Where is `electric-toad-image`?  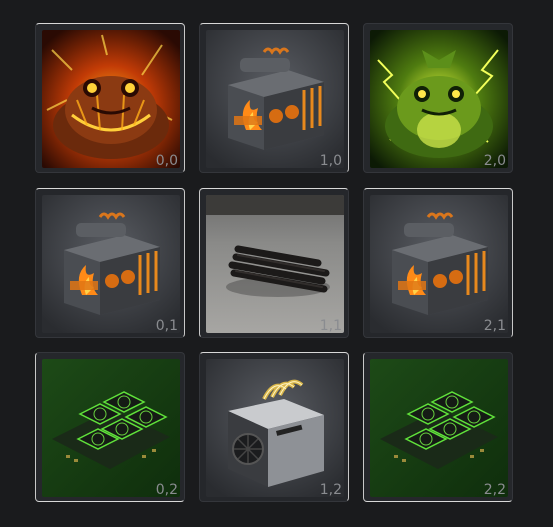
electric-toad-image is located at coordinates (439, 99).